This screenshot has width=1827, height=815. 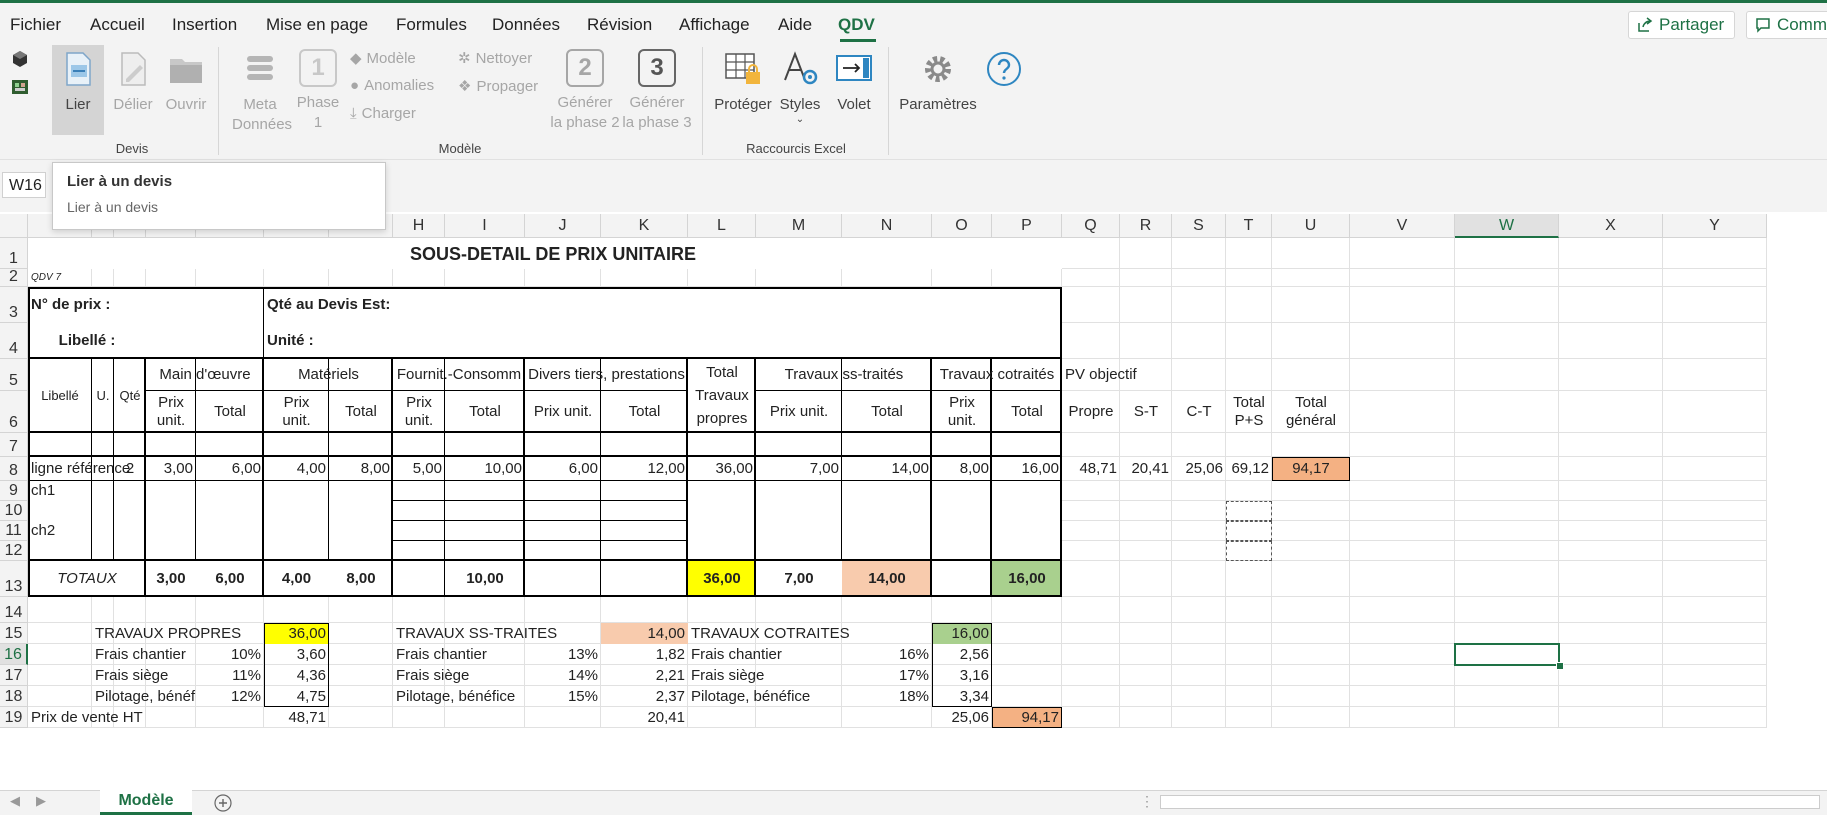 What do you see at coordinates (14, 579) in the screenshot?
I see `row-header: 13` at bounding box center [14, 579].